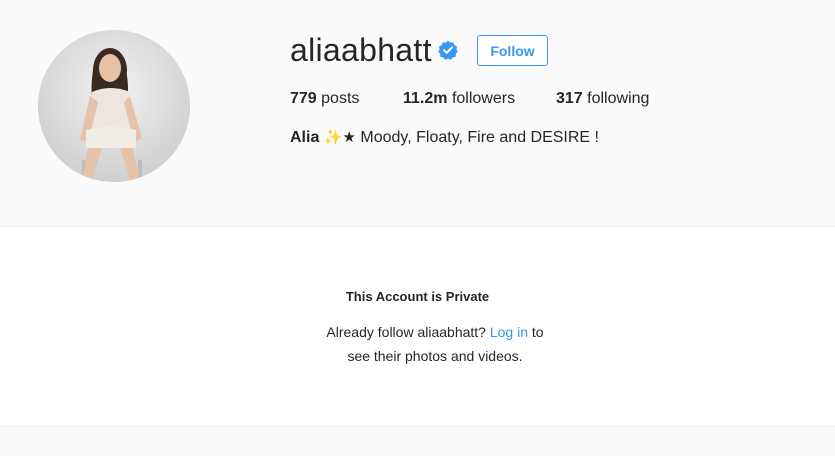 The width and height of the screenshot is (835, 456). Describe the element at coordinates (303, 98) in the screenshot. I see `posts-count-value: 779` at that location.